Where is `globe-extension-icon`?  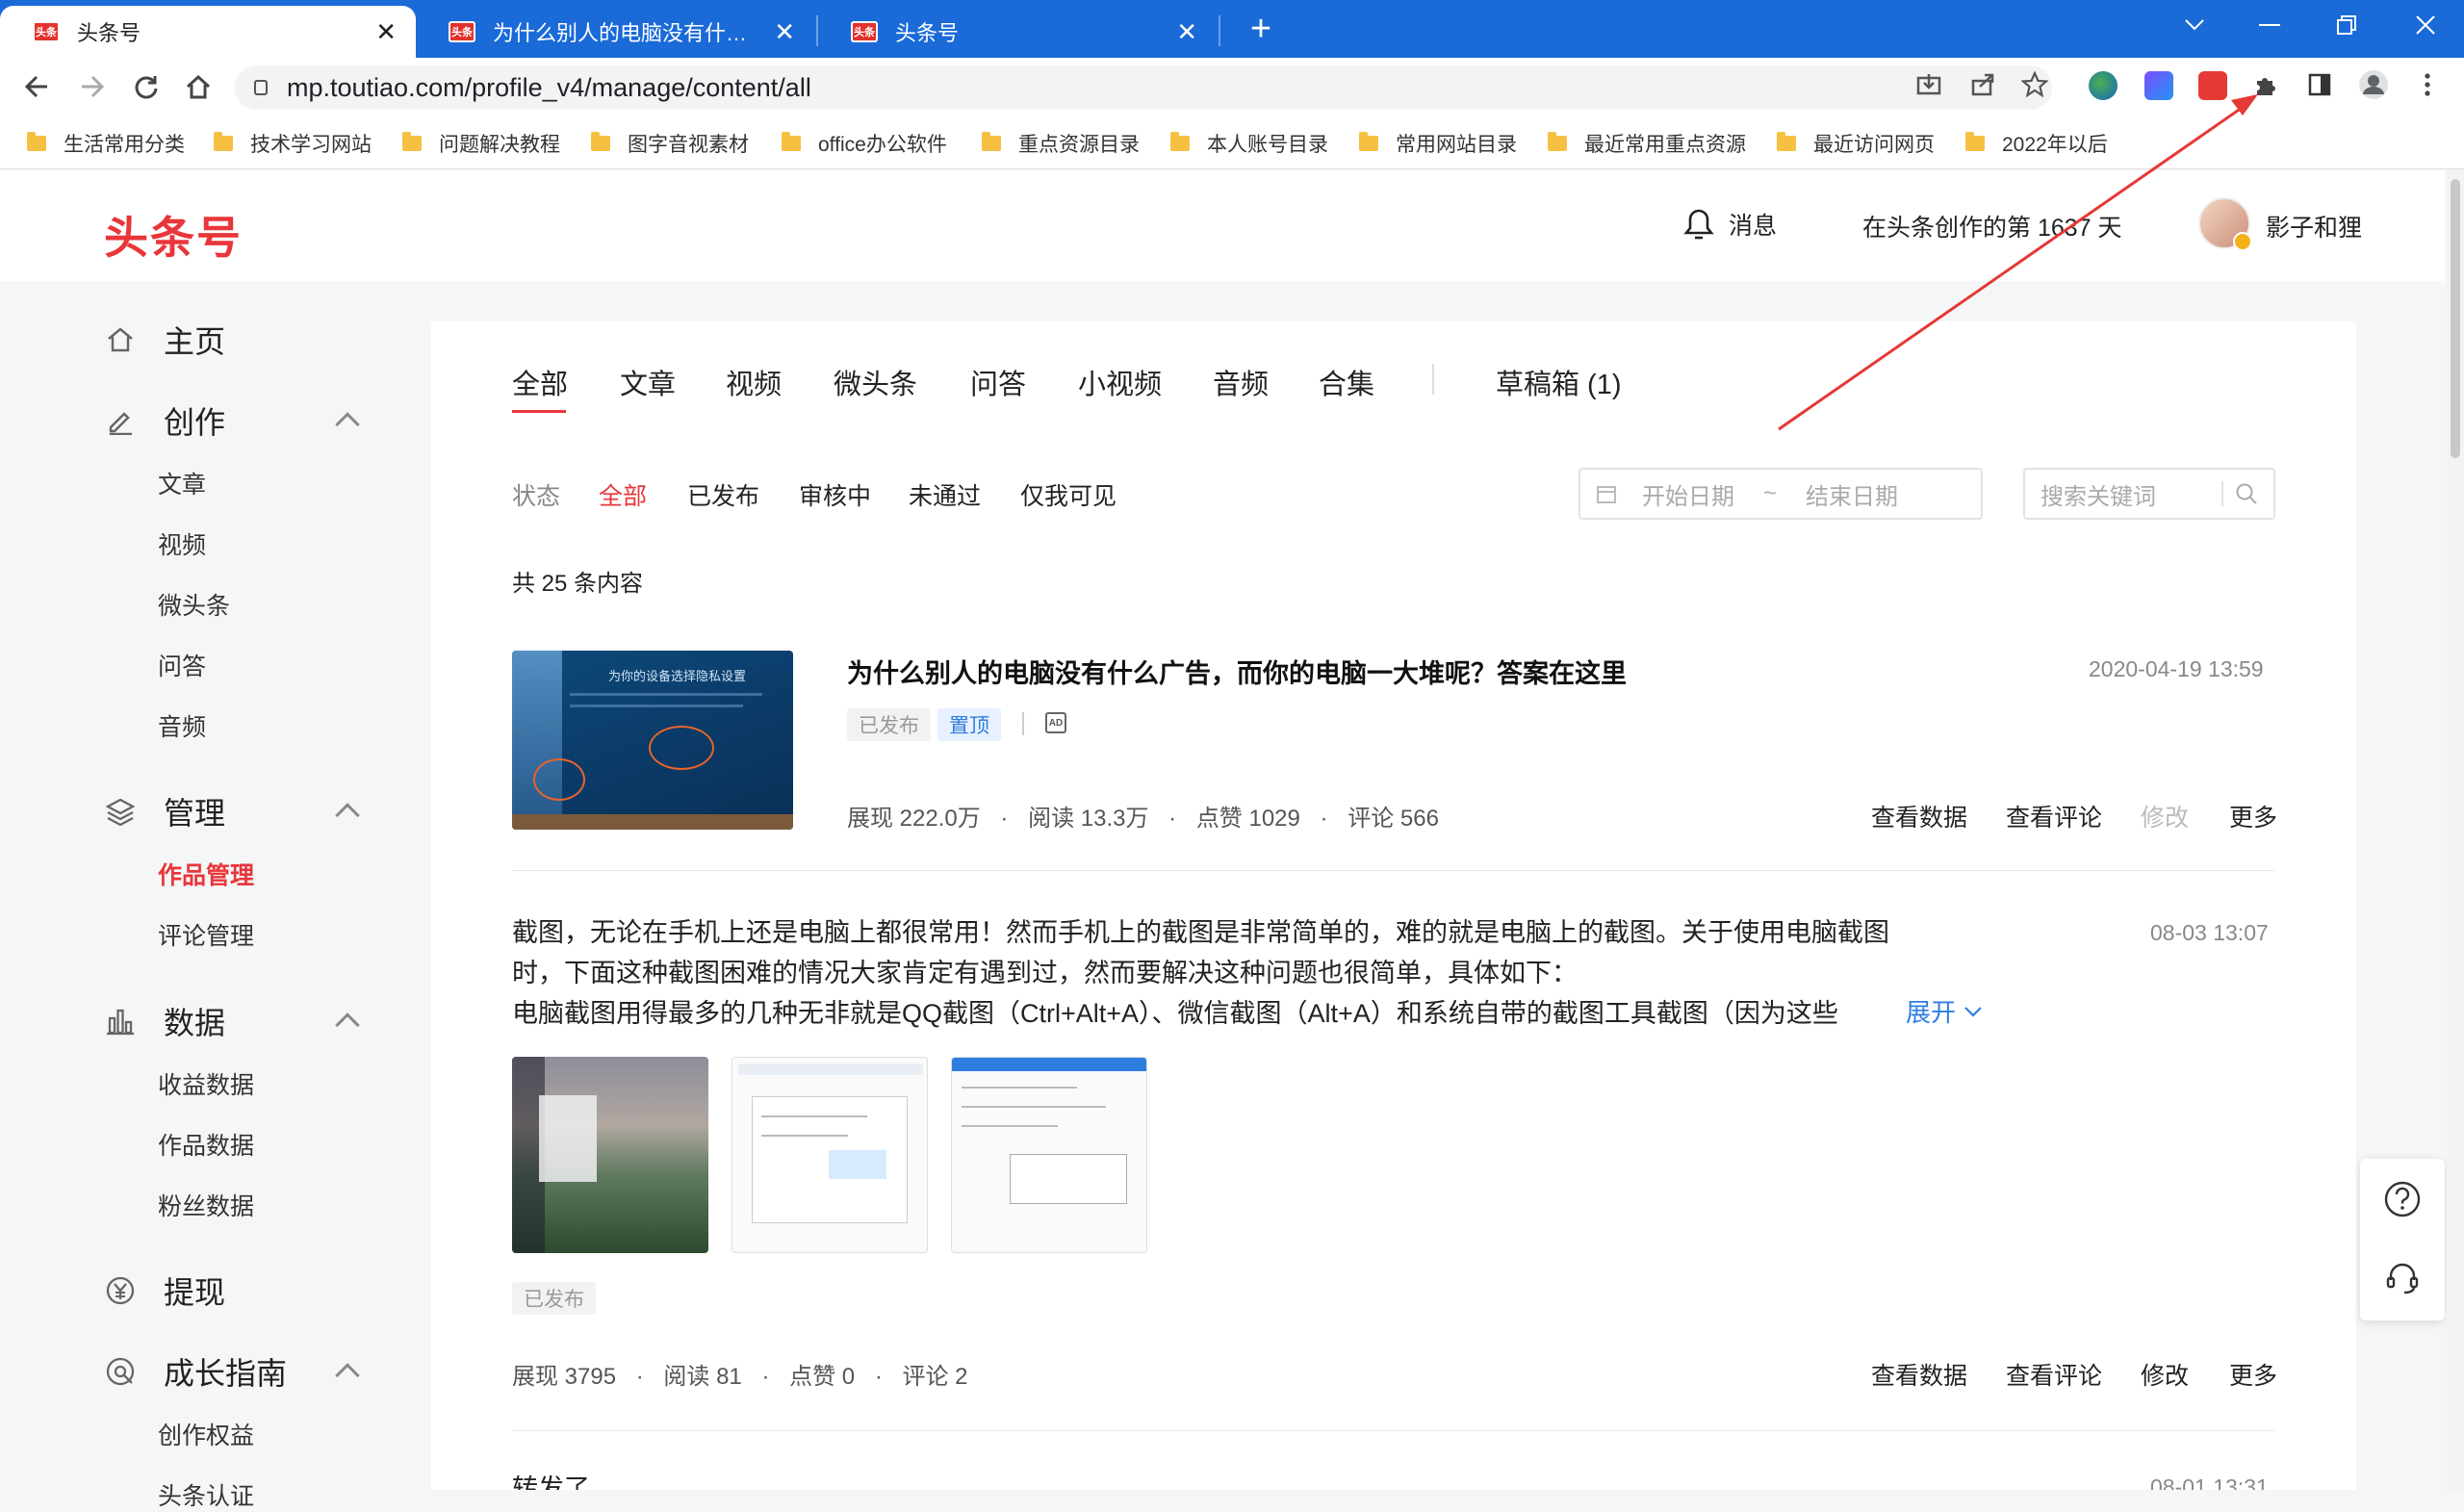
globe-extension-icon is located at coordinates (2103, 85).